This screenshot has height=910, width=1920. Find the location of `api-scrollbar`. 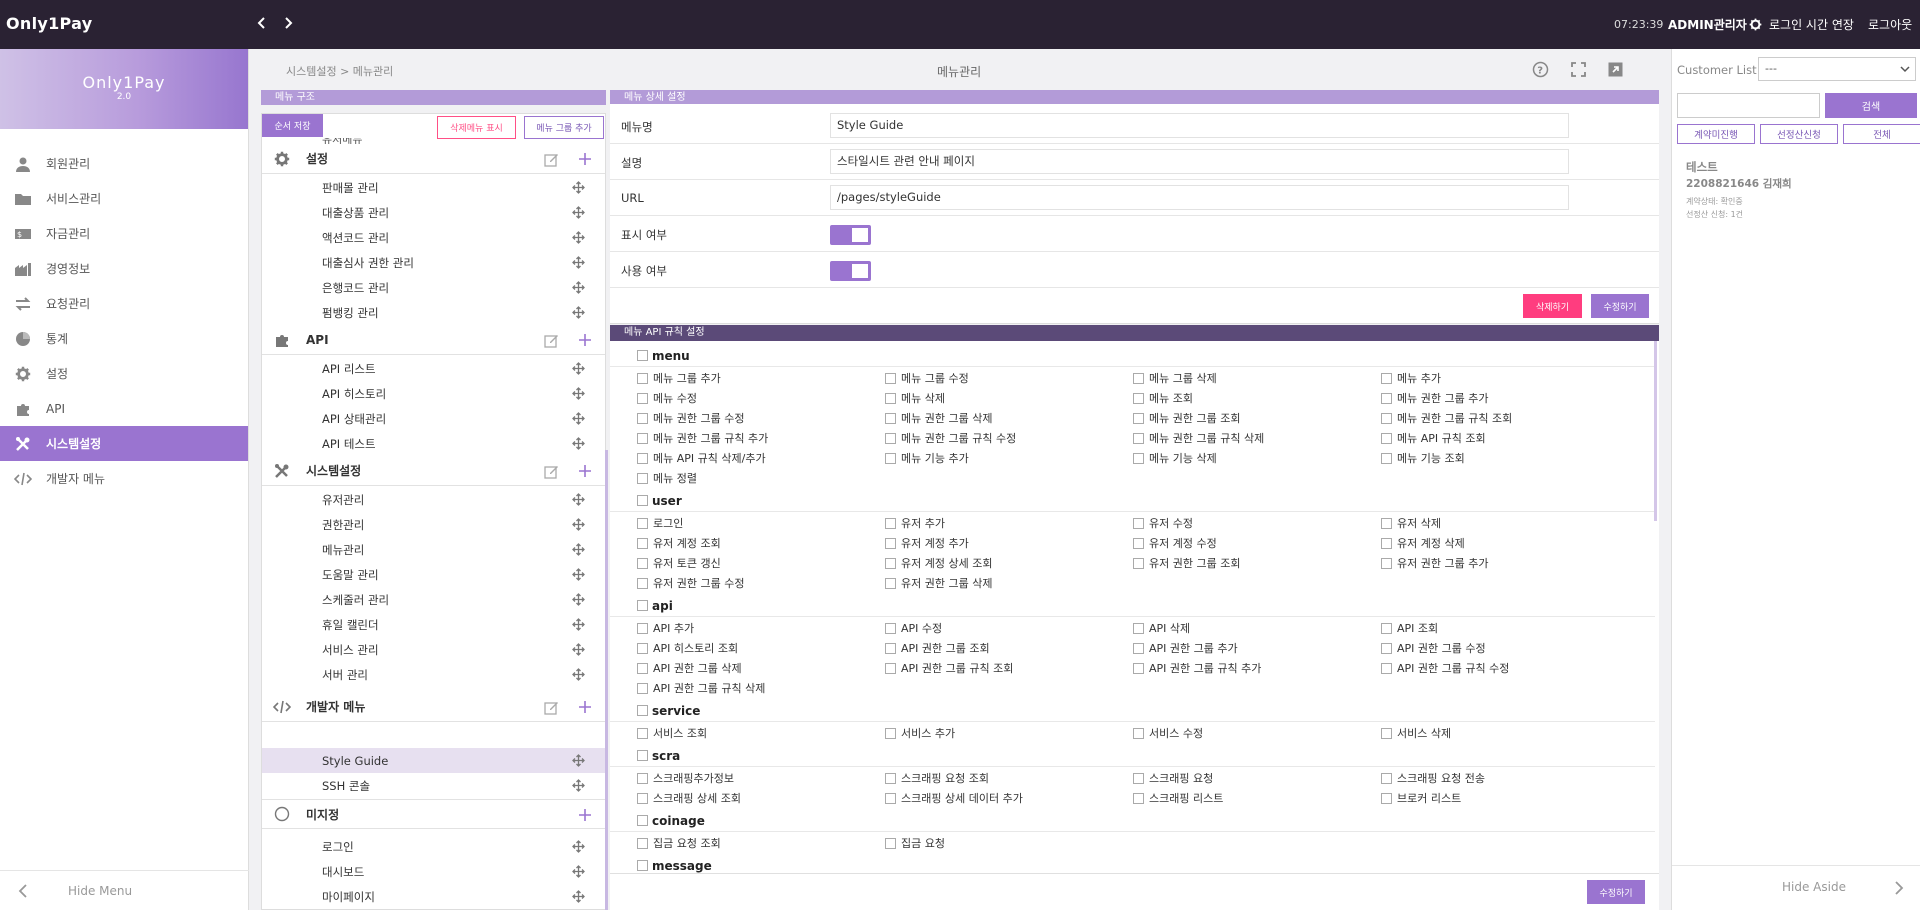

api-scrollbar is located at coordinates (1655, 431).